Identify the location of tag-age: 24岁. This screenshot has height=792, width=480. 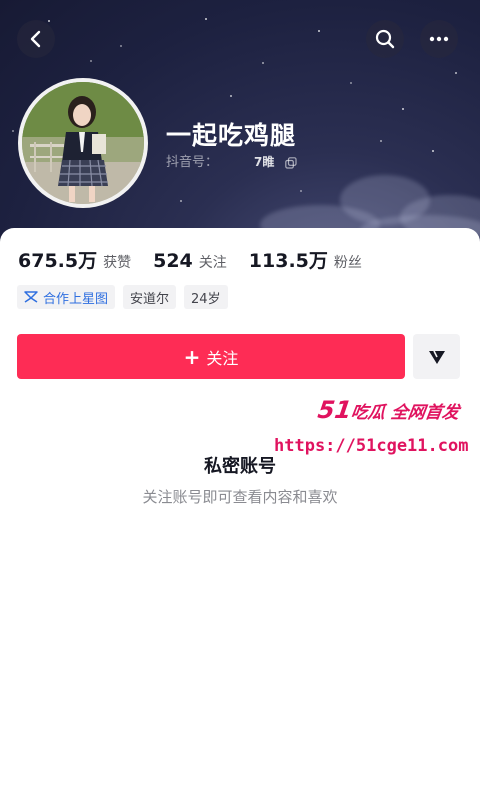
(206, 297).